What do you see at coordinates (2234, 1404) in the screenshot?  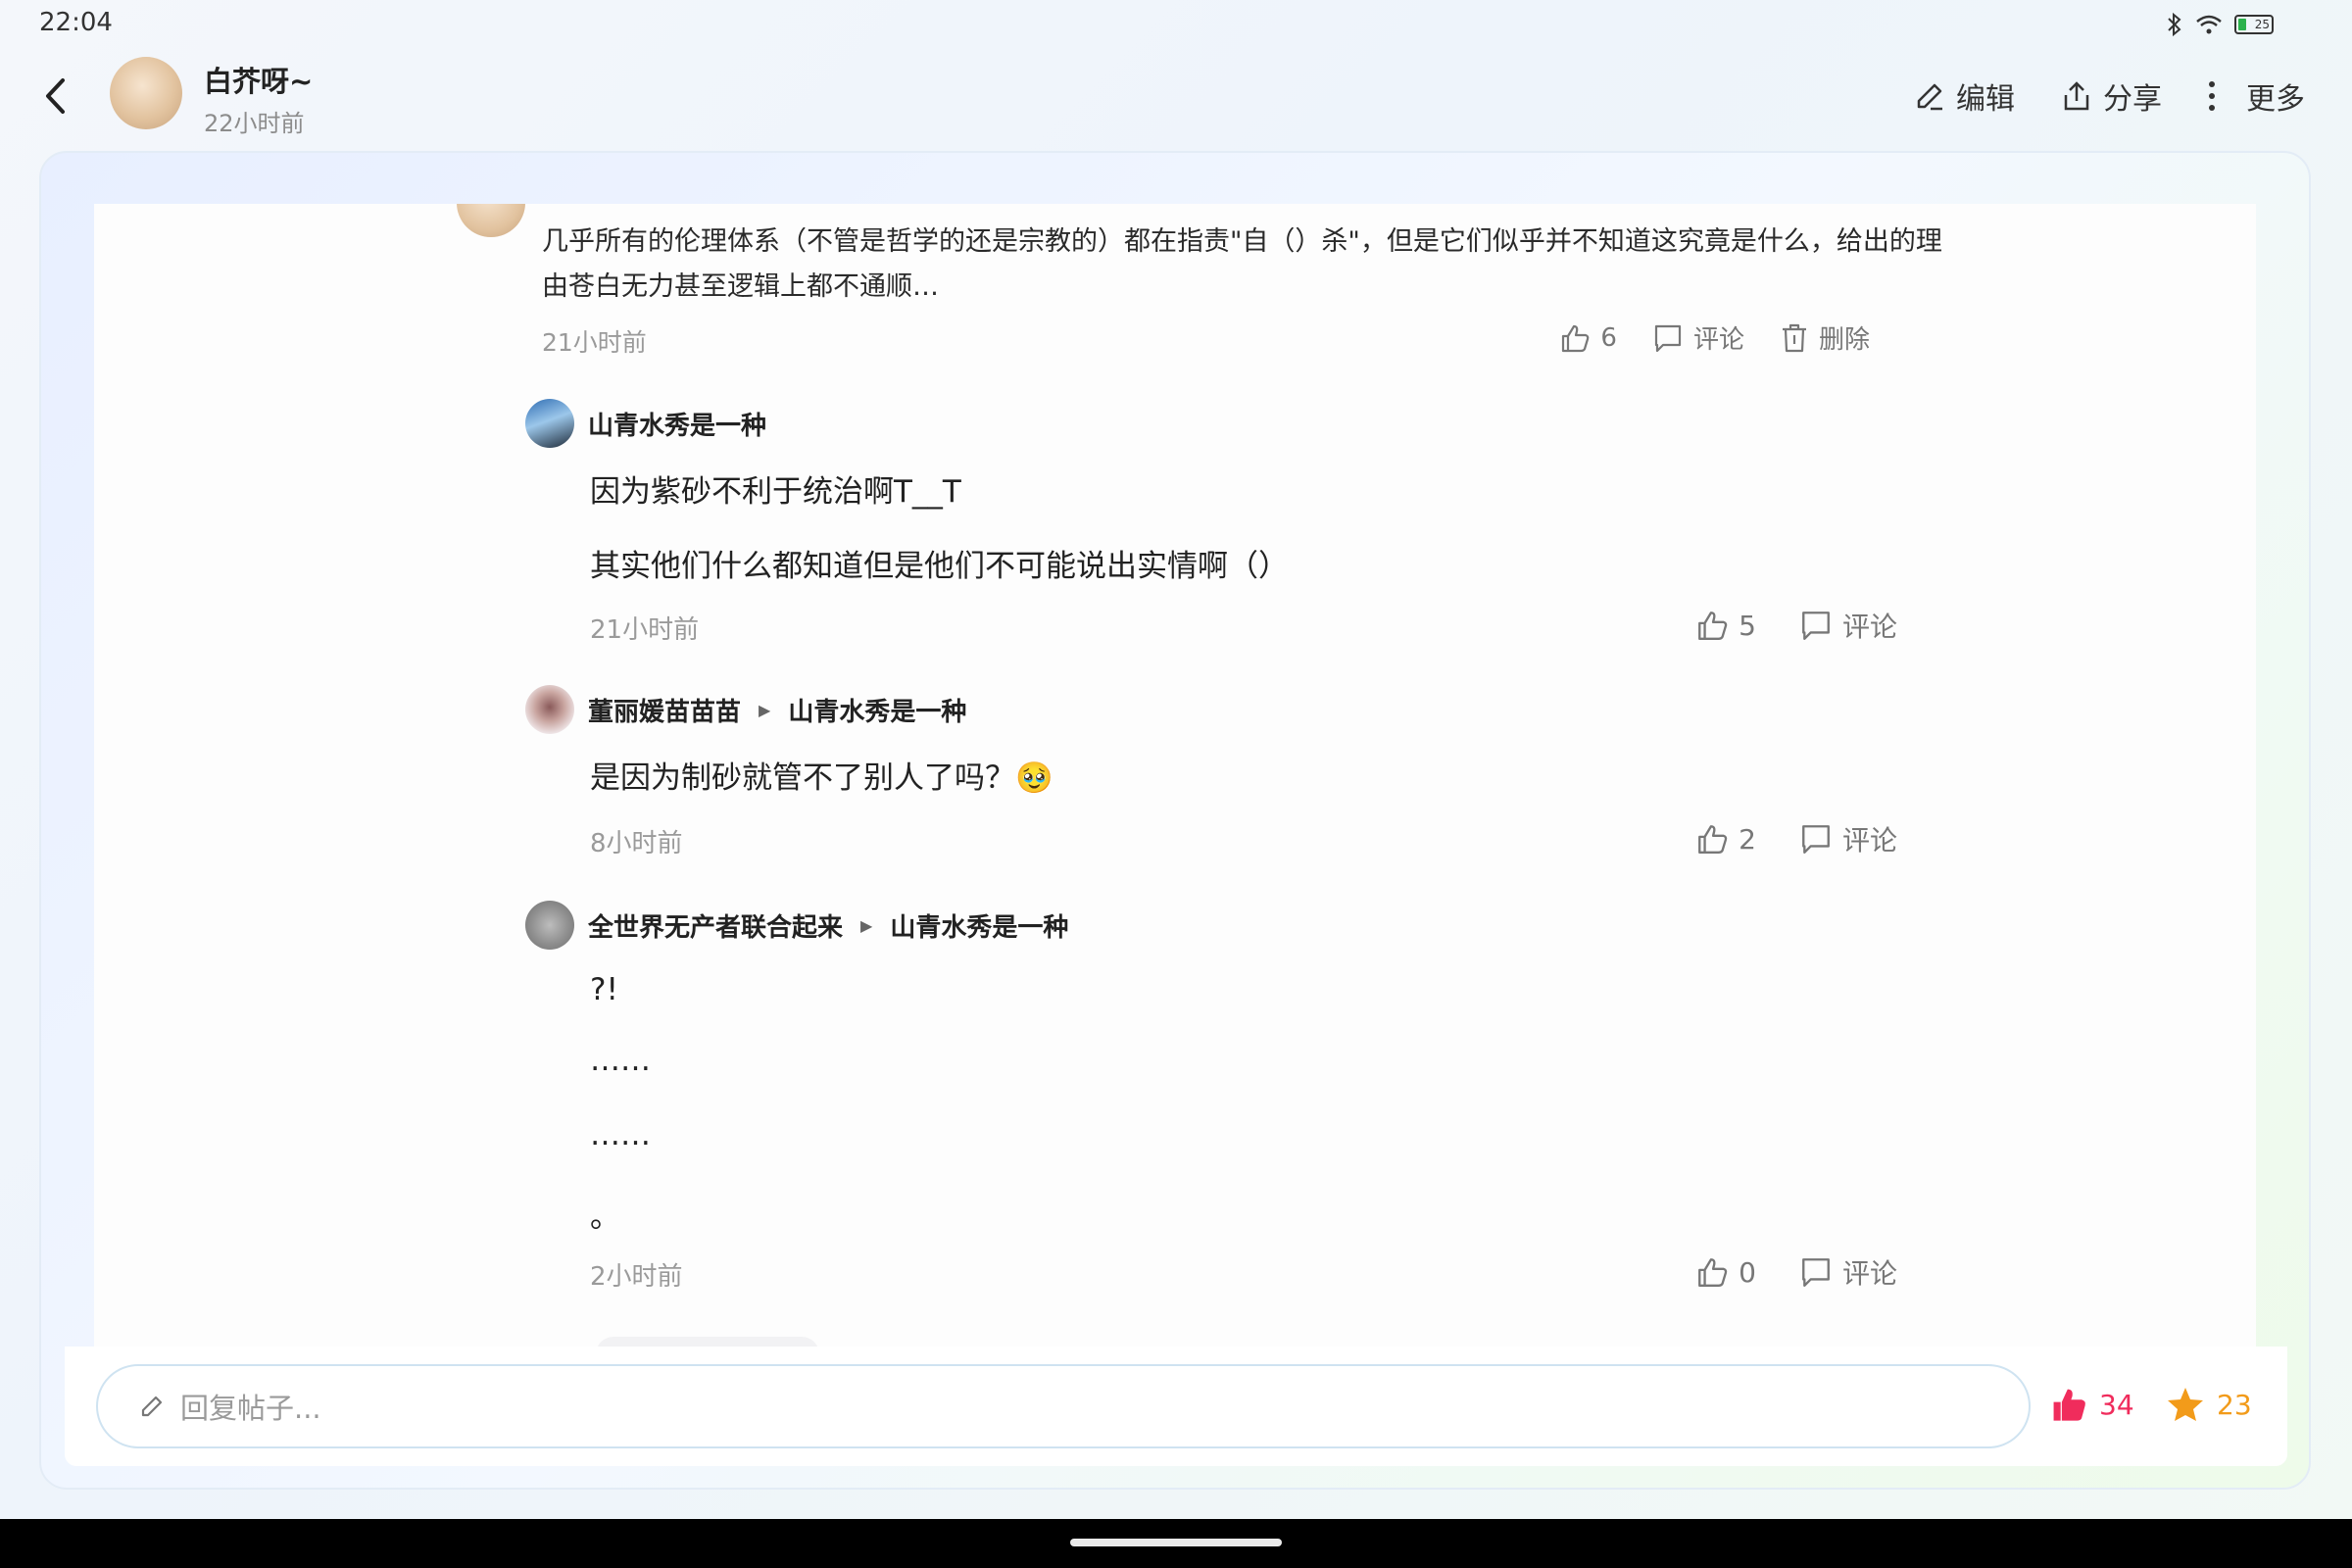 I see `favorite-total: 23` at bounding box center [2234, 1404].